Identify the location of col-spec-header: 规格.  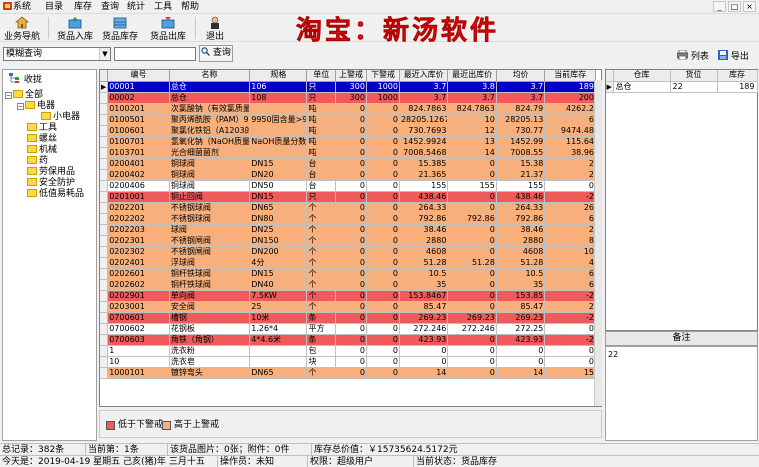
(278, 76).